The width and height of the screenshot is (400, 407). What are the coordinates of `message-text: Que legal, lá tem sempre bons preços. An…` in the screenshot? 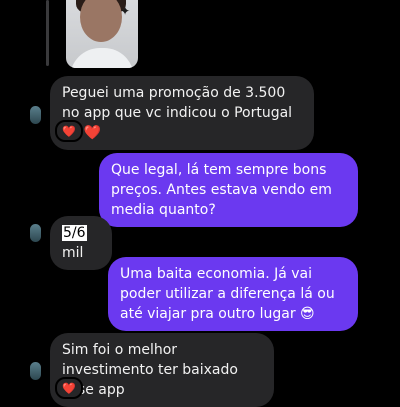 It's located at (221, 190).